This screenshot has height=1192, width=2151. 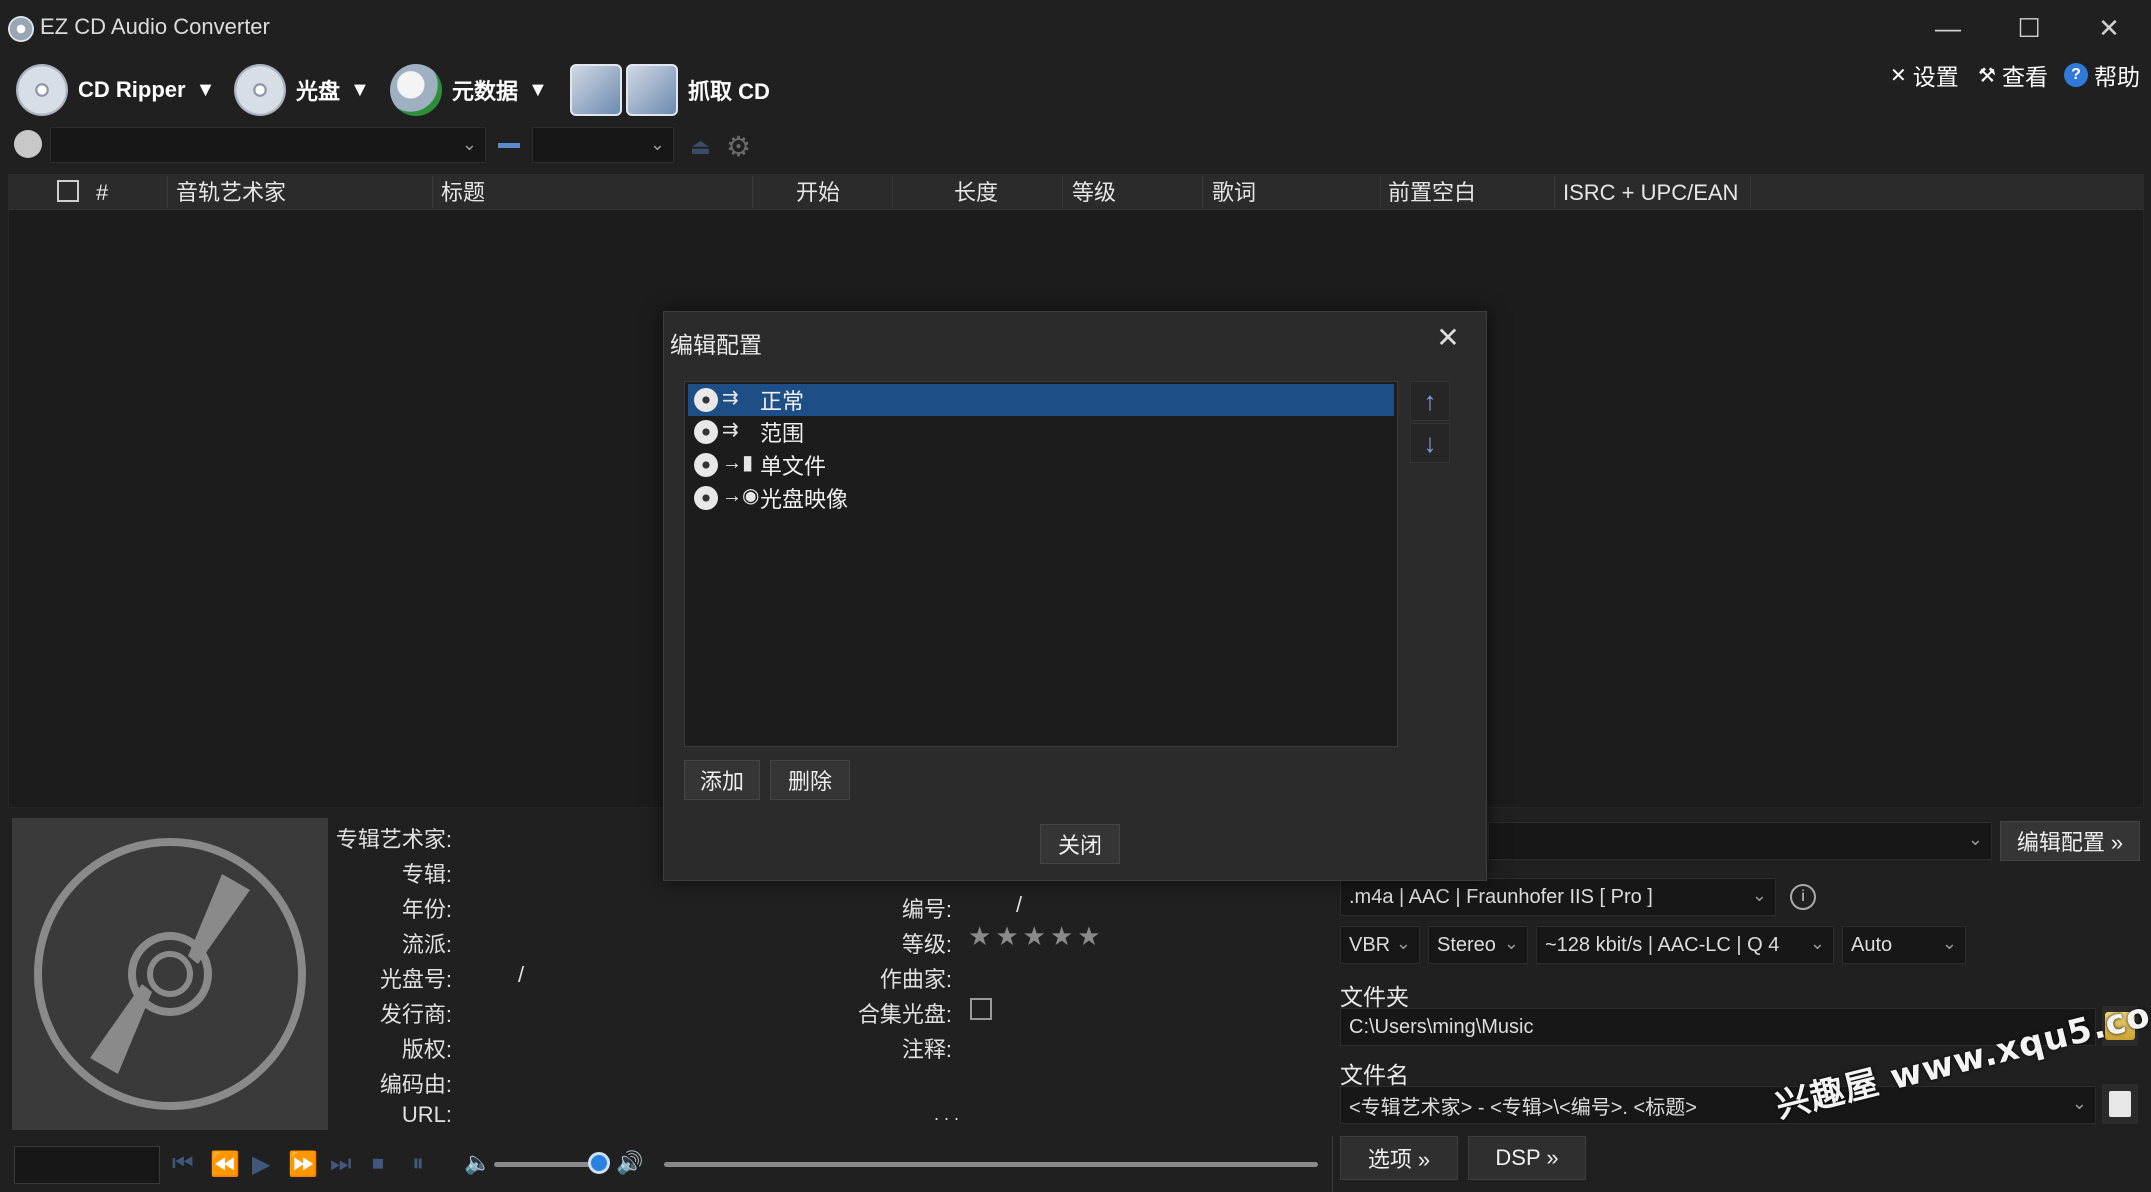 I want to click on filename-input: <专辑艺术家> - <专辑>\<编号>. <标题> ⌄, so click(x=1718, y=1105).